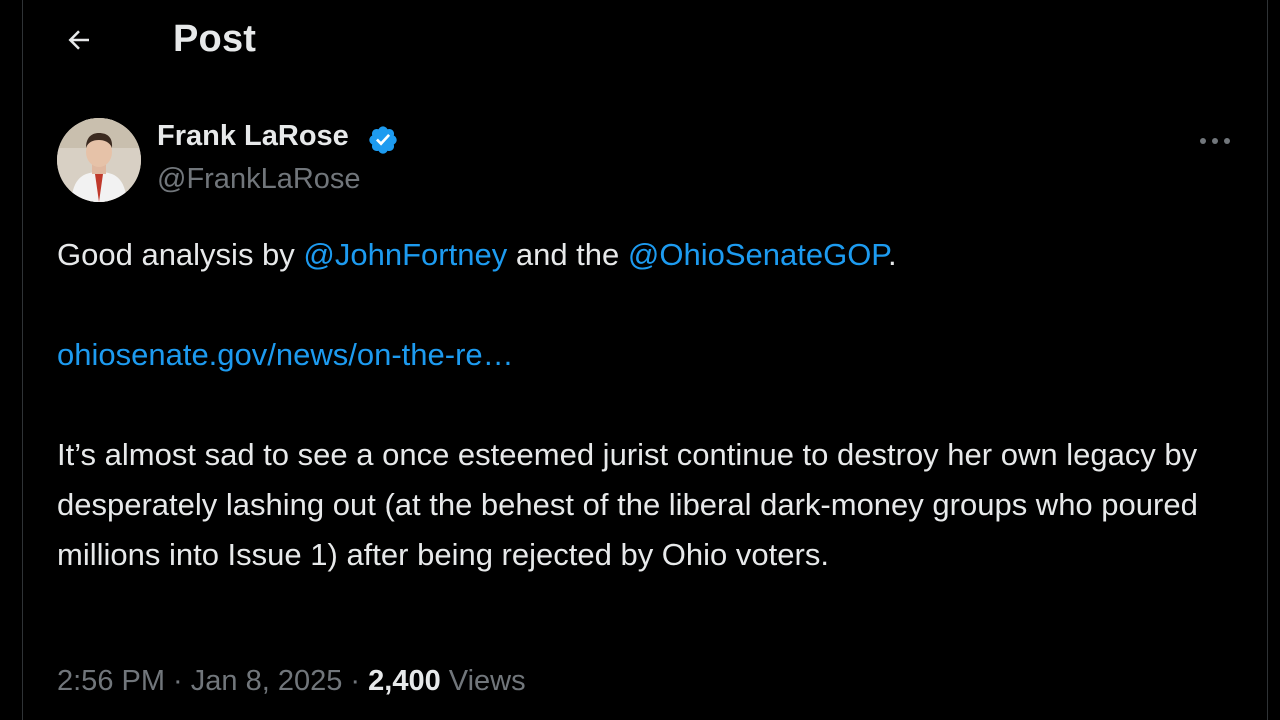 This screenshot has width=1280, height=720. I want to click on mention-ohiosenategop: @OhioSenateGOP, so click(758, 254).